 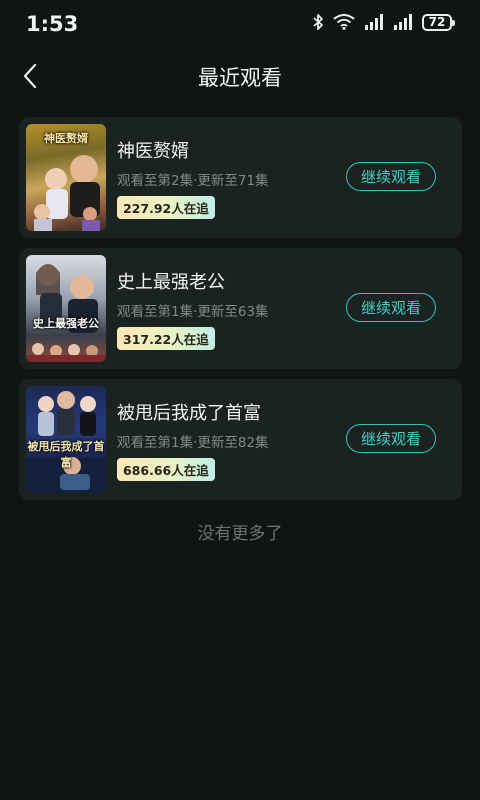 What do you see at coordinates (66, 177) in the screenshot?
I see `cover-image: 神医赘婿` at bounding box center [66, 177].